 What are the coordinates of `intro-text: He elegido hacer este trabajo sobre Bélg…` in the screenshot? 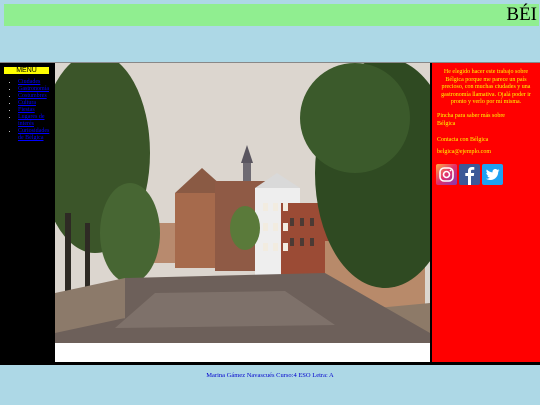 It's located at (486, 87).